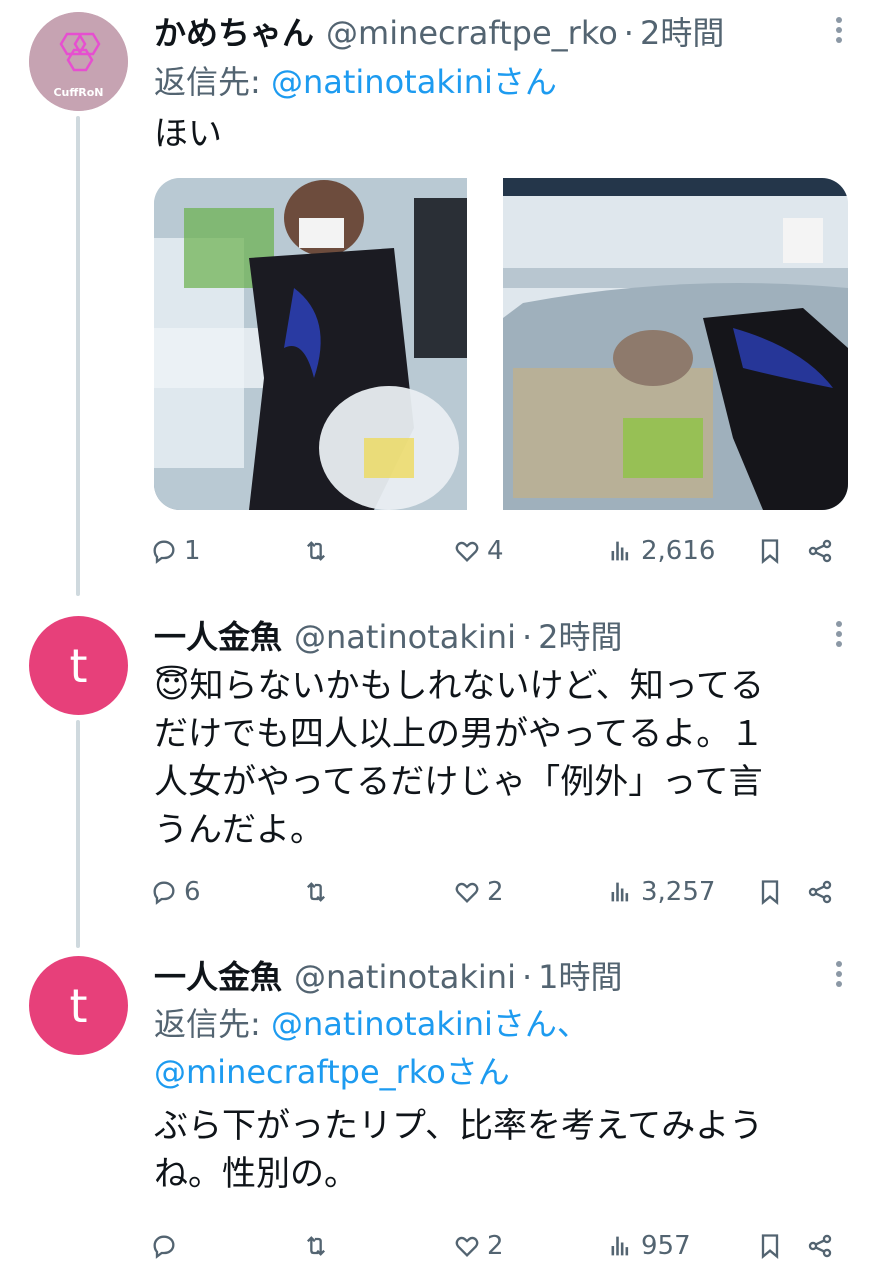  What do you see at coordinates (500, 1150) in the screenshot?
I see `tweet-text: ぶら下がったリプ、比率を考えてみよう ね。性別の。` at bounding box center [500, 1150].